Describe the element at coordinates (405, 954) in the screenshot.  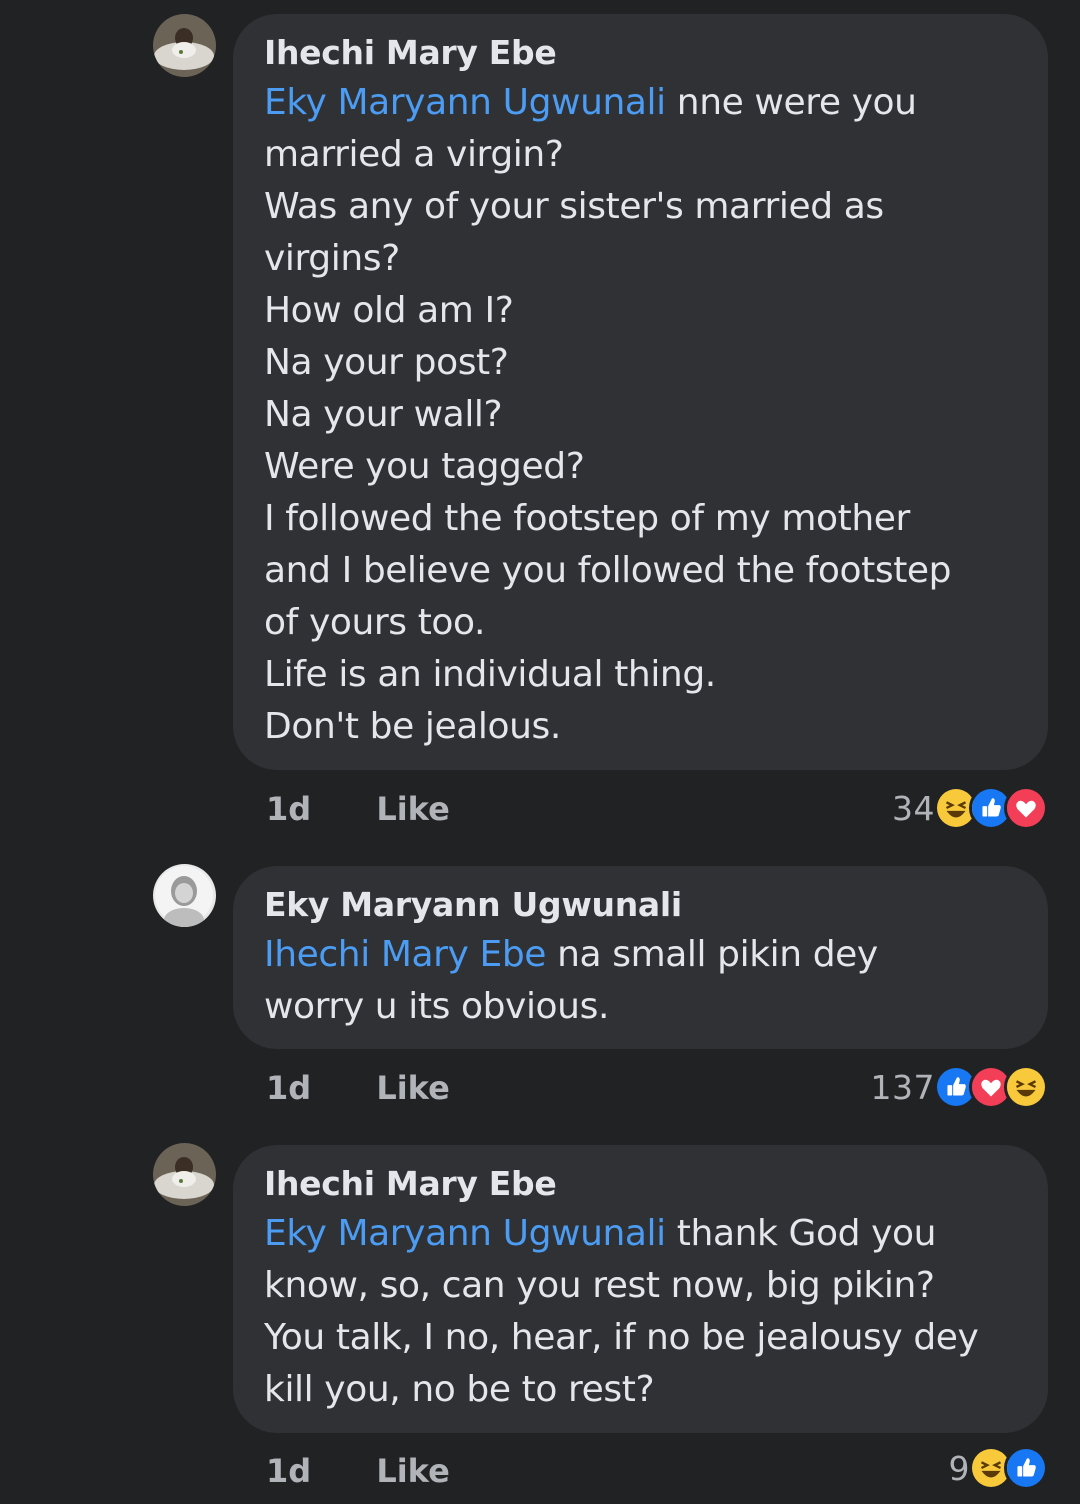
I see `mention-link: Ihechi Mary Ebe` at that location.